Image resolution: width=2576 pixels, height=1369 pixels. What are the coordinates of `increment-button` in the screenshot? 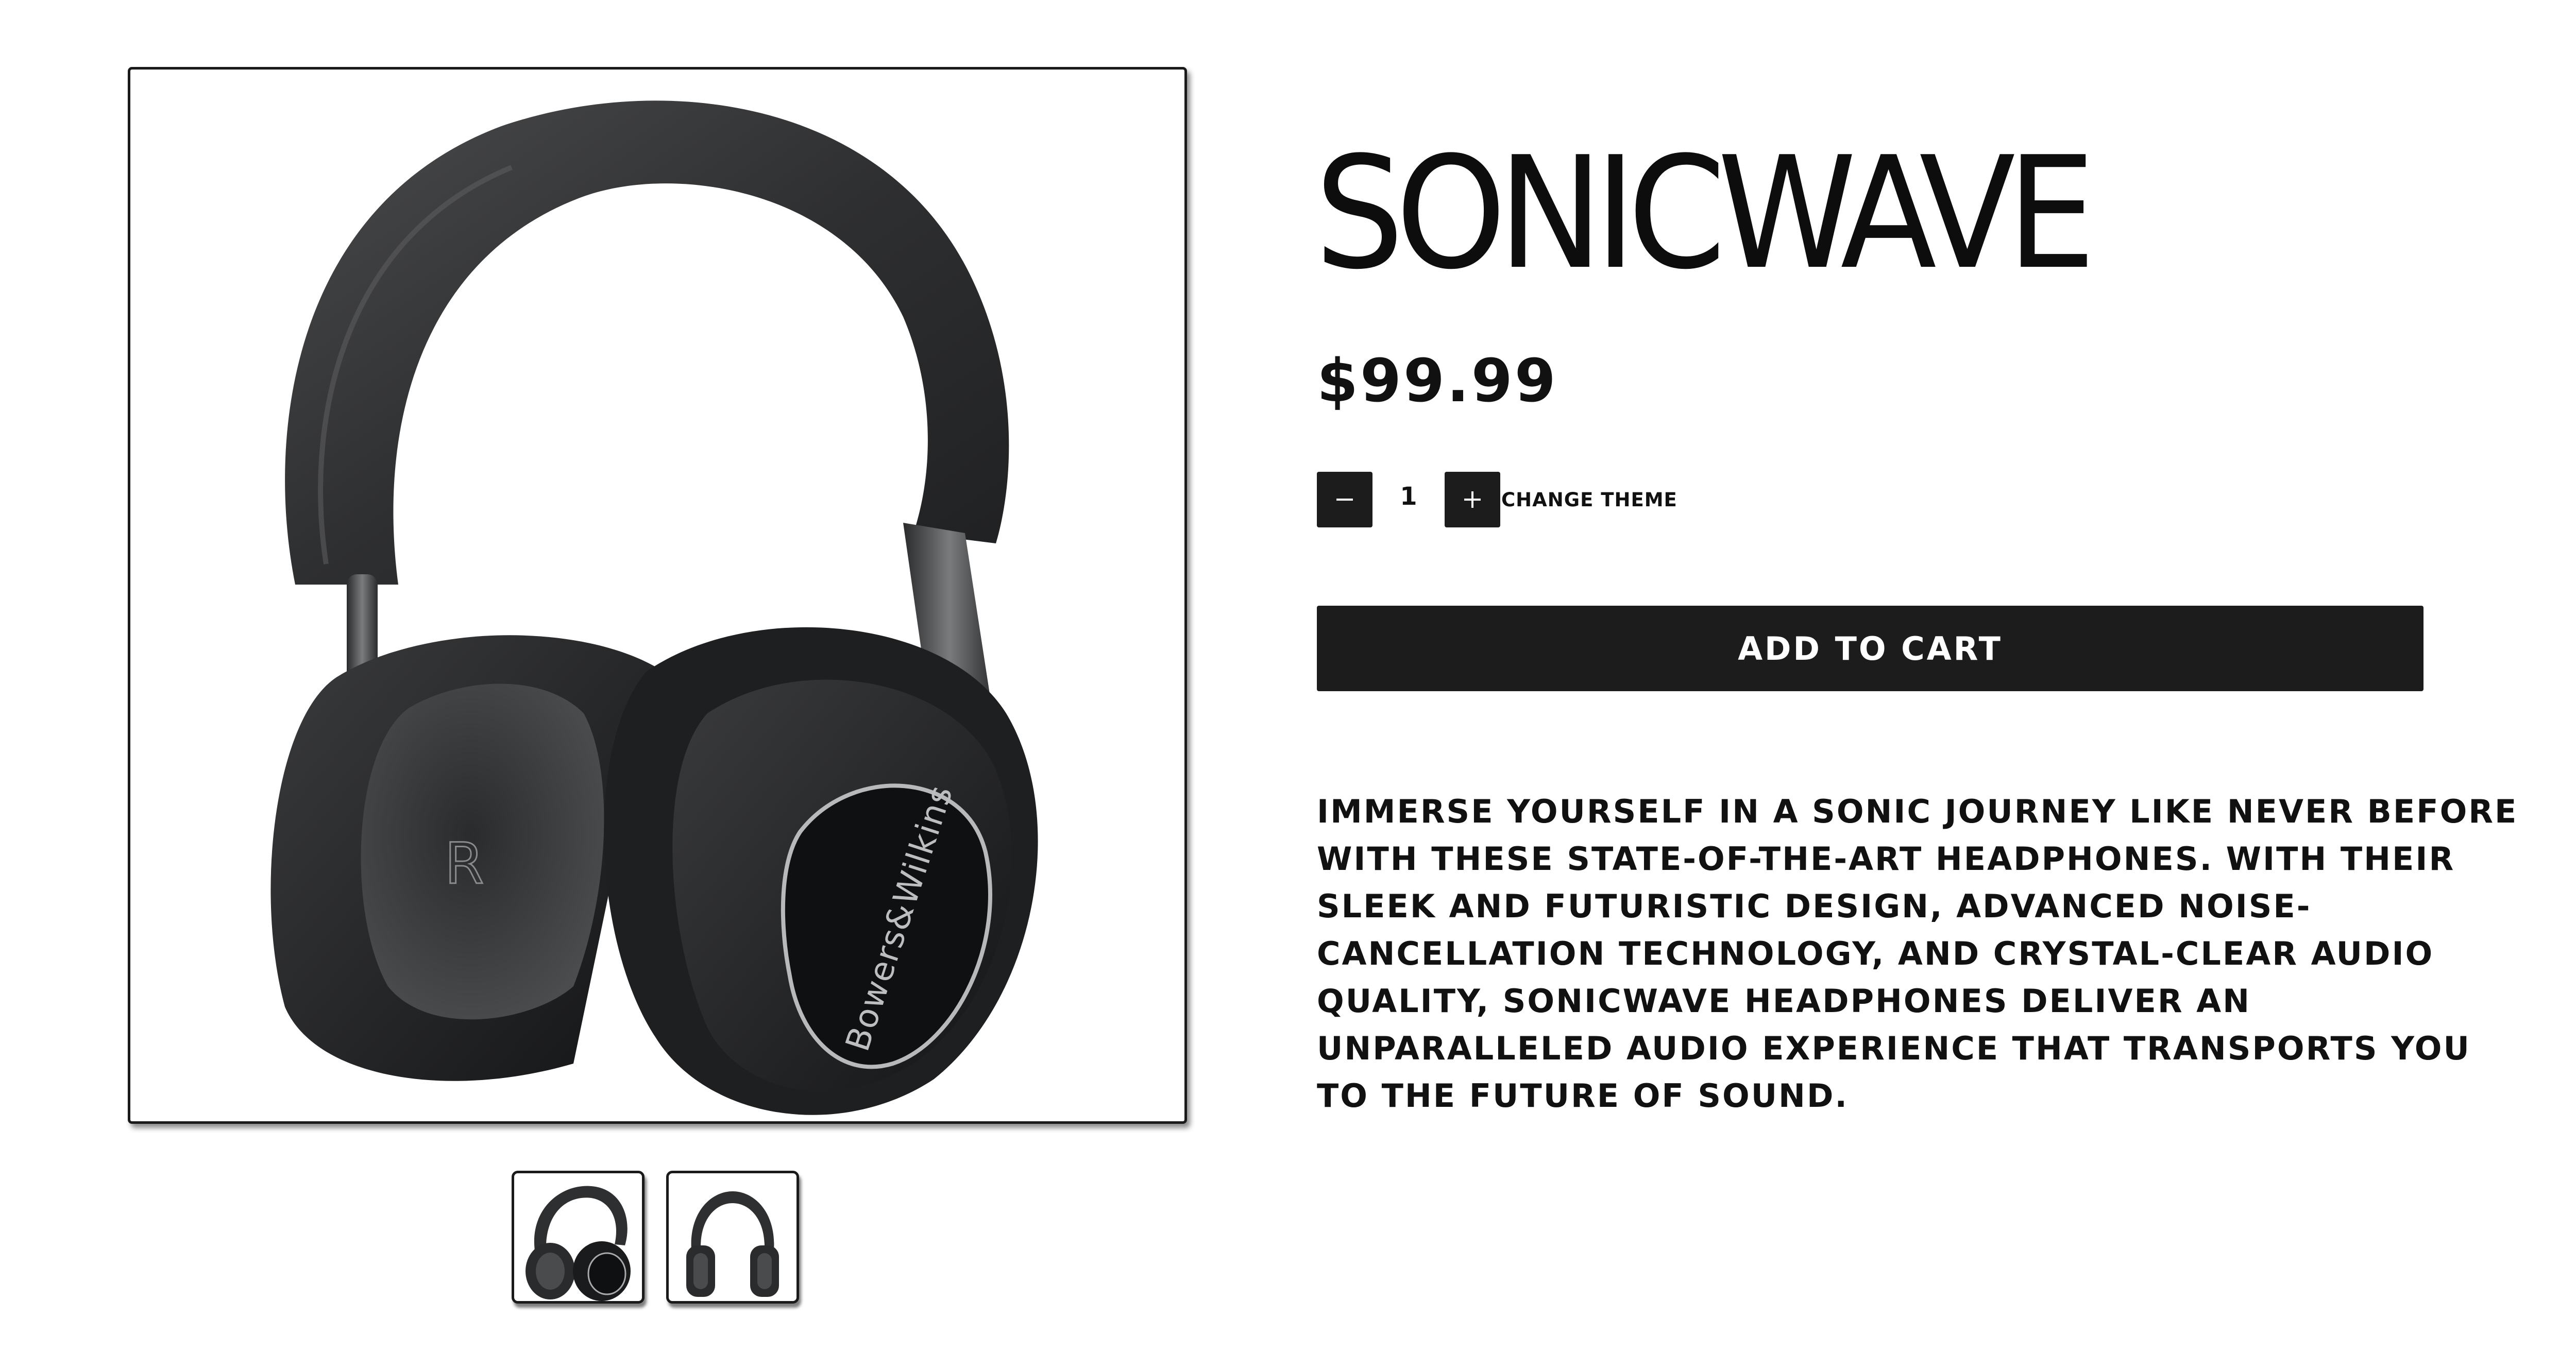 It's located at (1472, 499).